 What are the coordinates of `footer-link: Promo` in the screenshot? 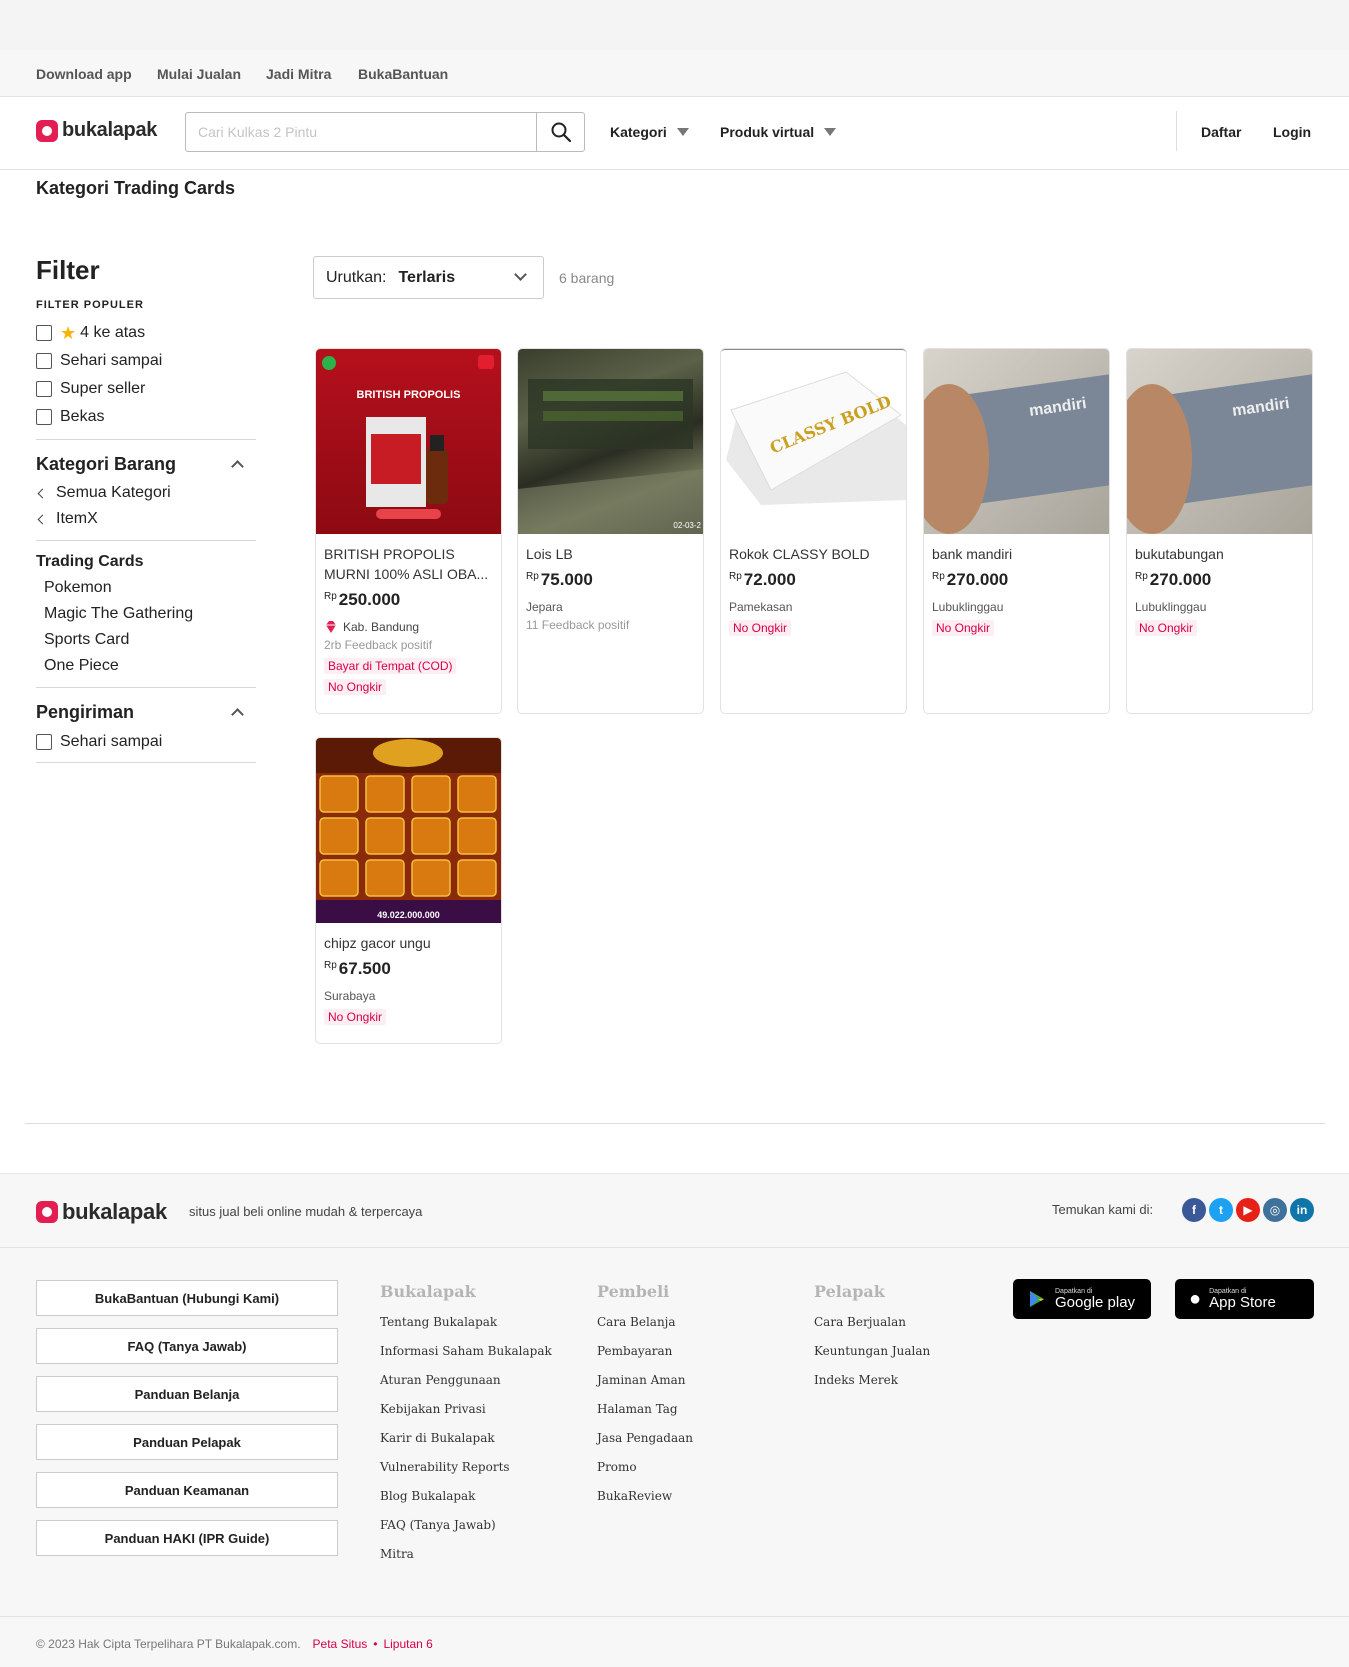 It's located at (645, 1474).